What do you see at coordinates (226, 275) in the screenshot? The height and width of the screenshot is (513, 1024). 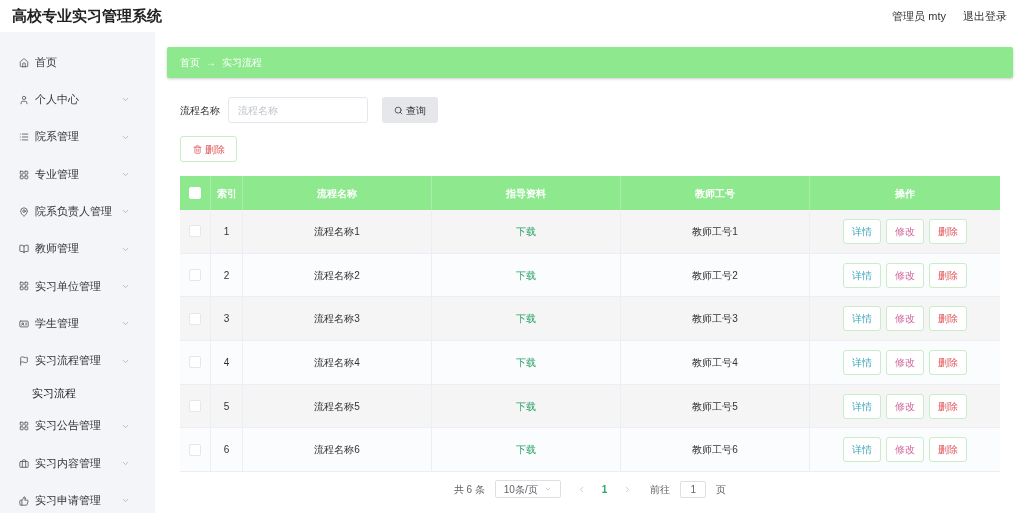 I see `table-cell-text: 2` at bounding box center [226, 275].